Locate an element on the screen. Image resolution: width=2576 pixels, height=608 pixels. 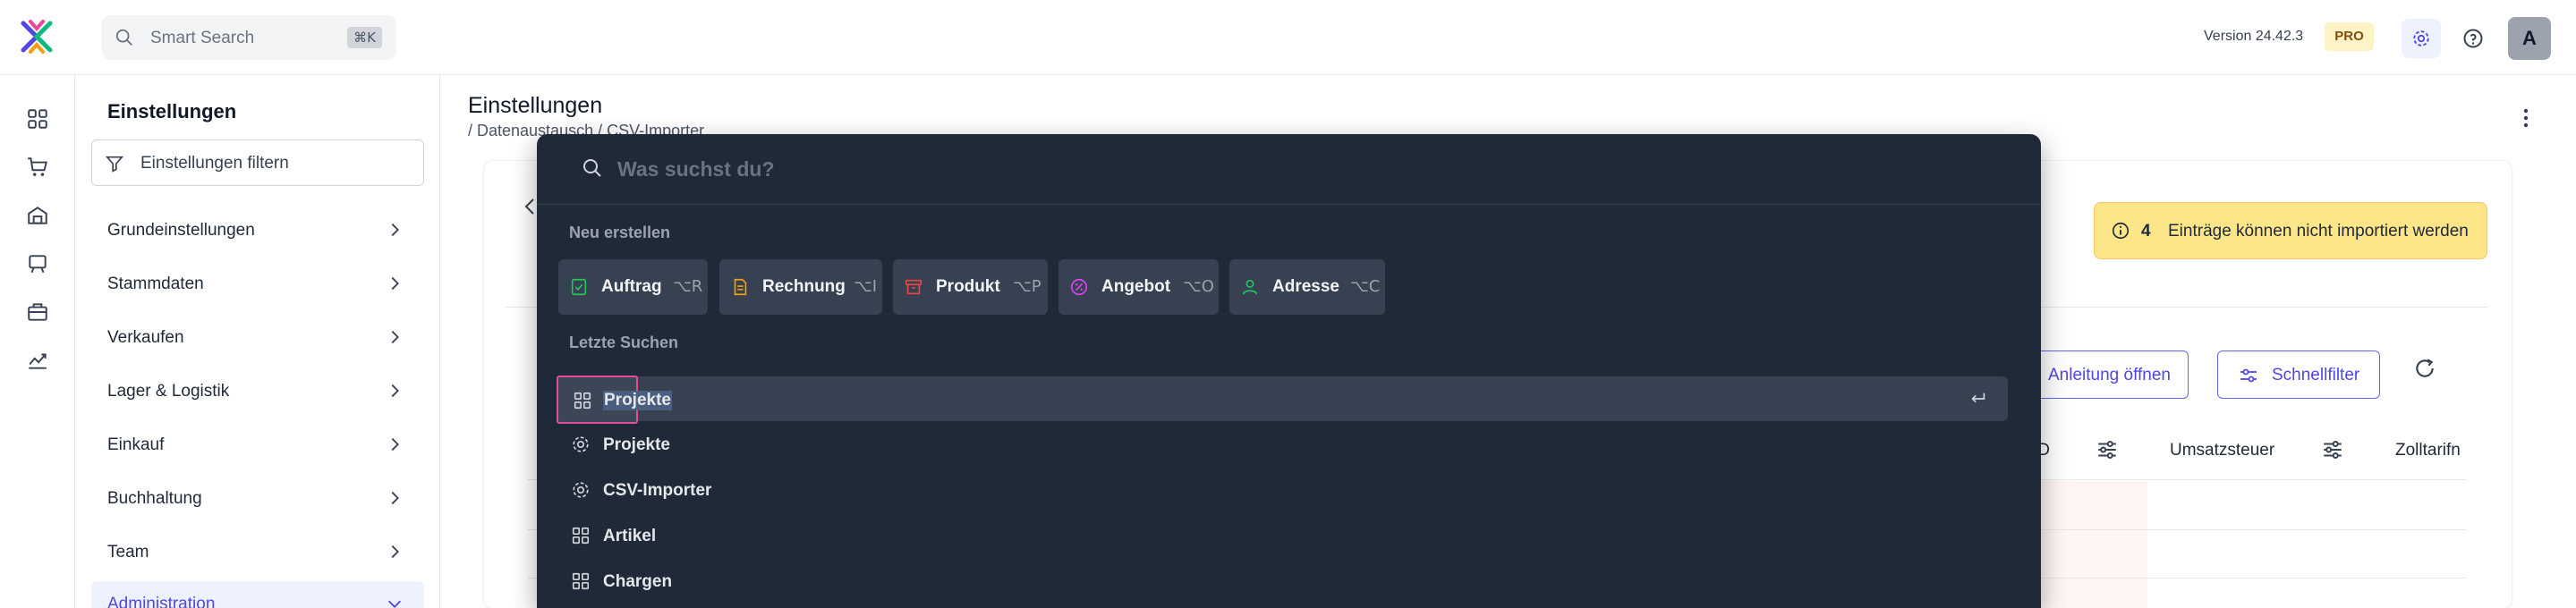
create-offer-shortcut: ⌥O is located at coordinates (1198, 287).